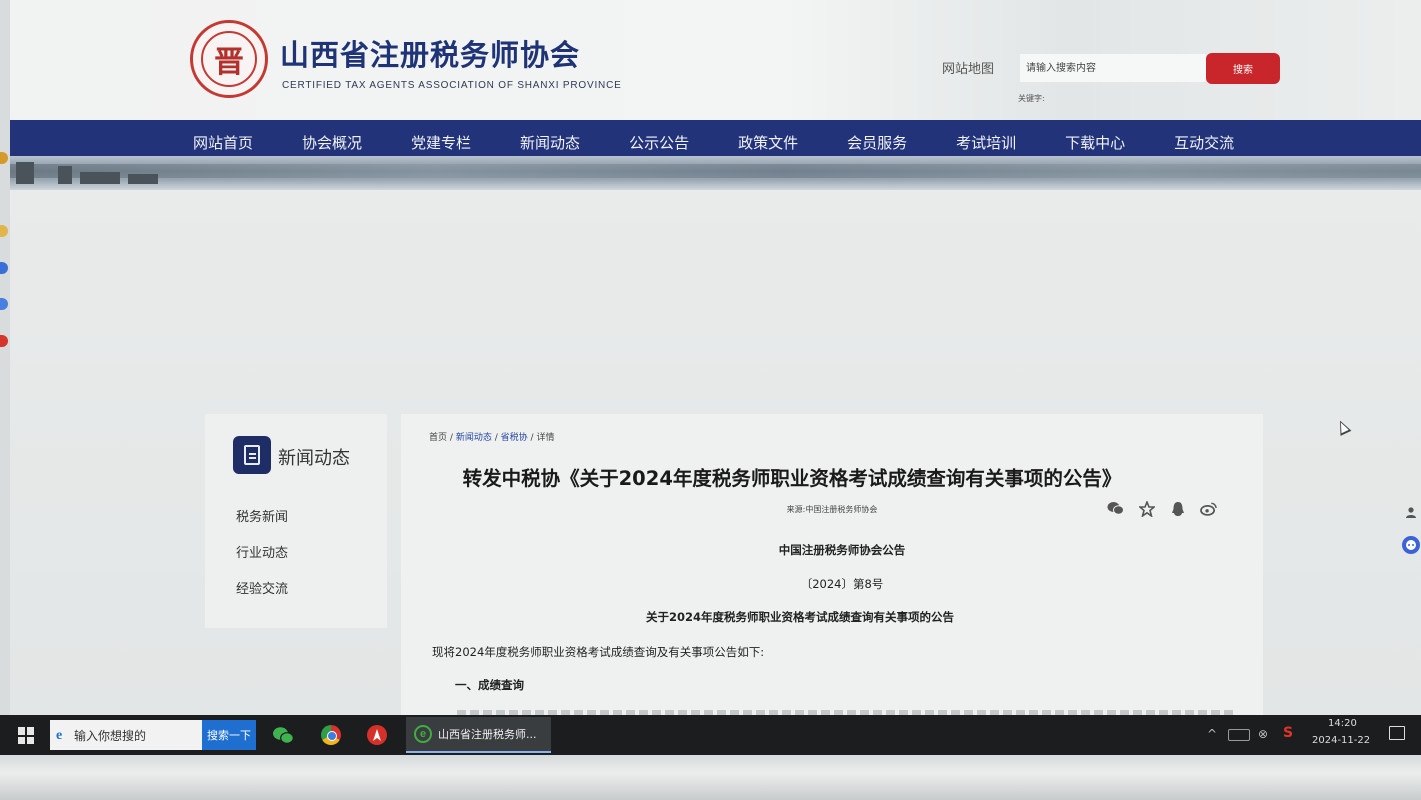 This screenshot has height=800, width=1421. Describe the element at coordinates (1411, 545) in the screenshot. I see `float-chat-icon` at that location.